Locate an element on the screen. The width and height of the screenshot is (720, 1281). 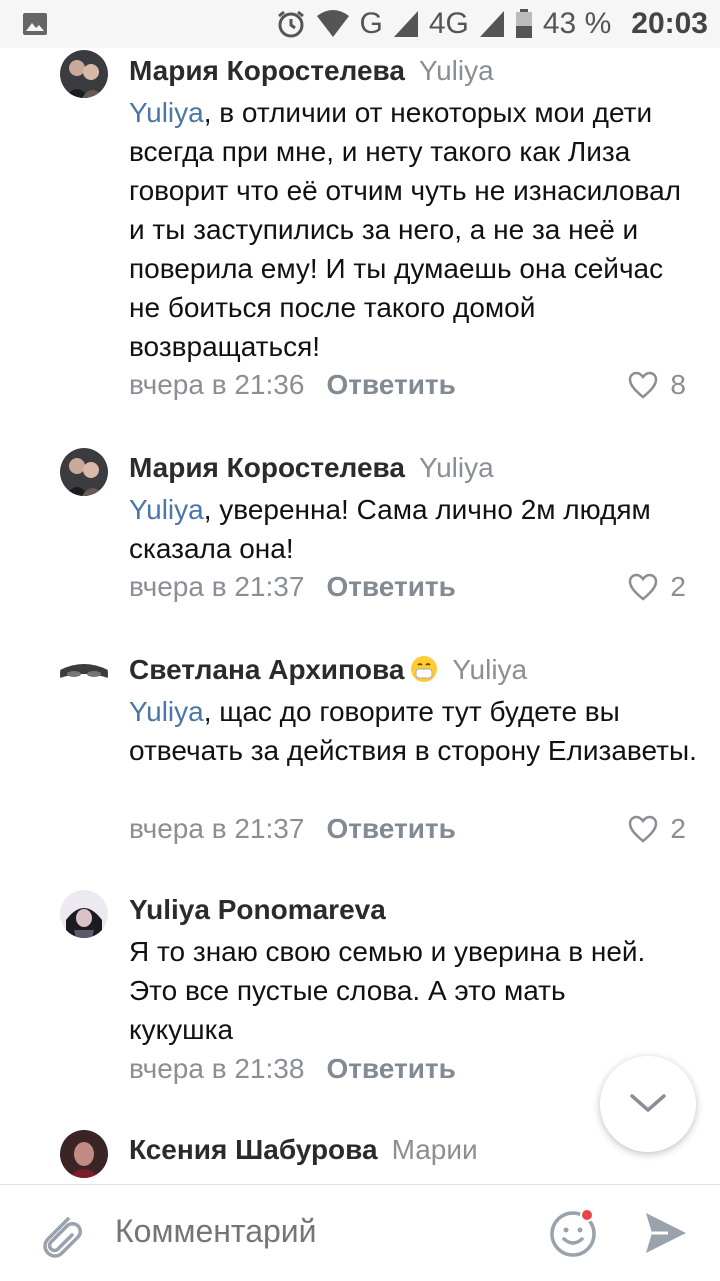
battery-icon is located at coordinates (523, 23).